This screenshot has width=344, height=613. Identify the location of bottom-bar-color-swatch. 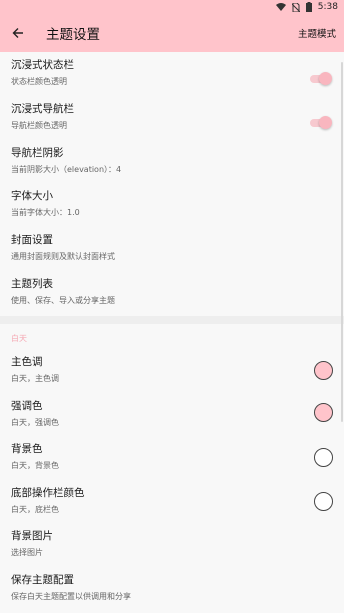
(323, 501).